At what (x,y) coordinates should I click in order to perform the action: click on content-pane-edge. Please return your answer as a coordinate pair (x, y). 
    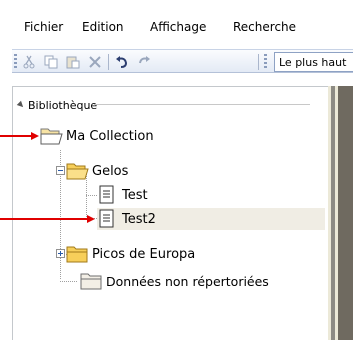
    Looking at the image, I should click on (340, 213).